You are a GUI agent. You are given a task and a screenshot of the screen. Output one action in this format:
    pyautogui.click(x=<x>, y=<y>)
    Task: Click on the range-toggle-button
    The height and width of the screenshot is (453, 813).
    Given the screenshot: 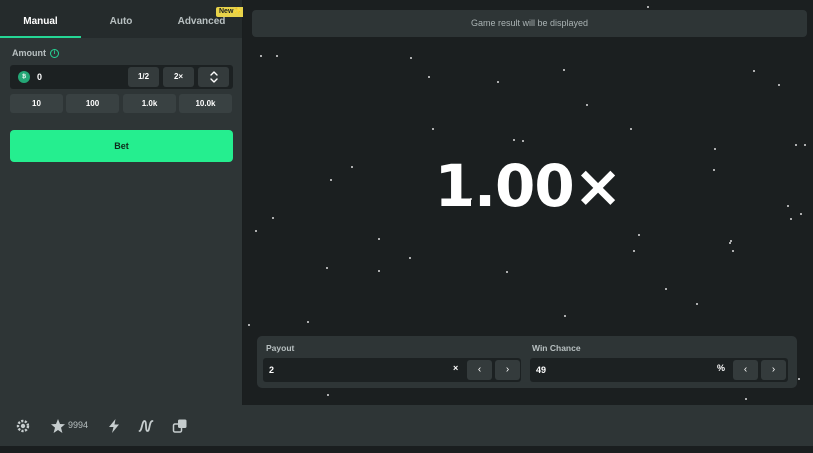 What is the action you would take?
    pyautogui.click(x=213, y=77)
    